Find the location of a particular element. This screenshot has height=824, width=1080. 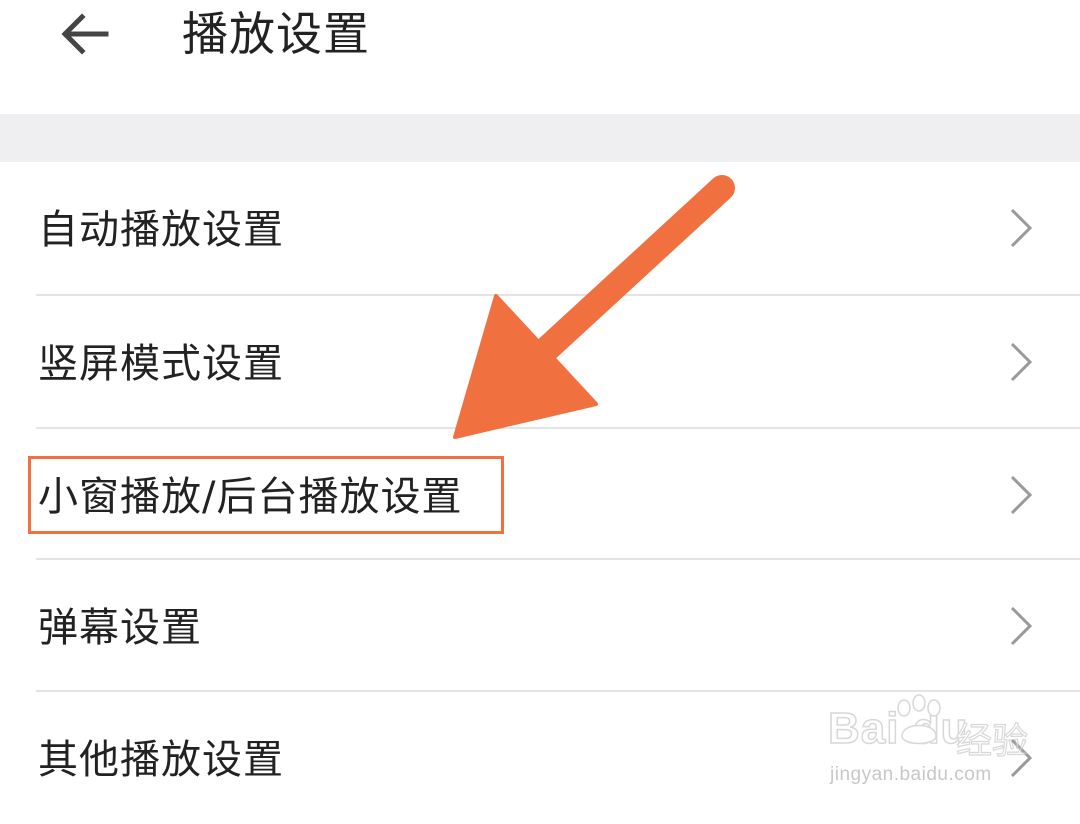

app-header: 播放设置 is located at coordinates (540, 57).